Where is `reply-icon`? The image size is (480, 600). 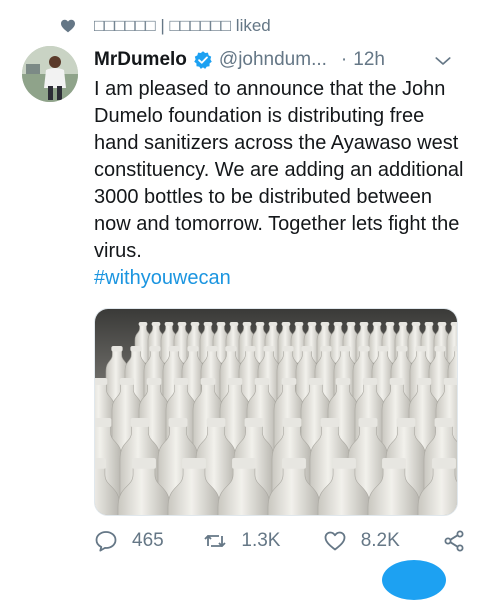 reply-icon is located at coordinates (106, 541).